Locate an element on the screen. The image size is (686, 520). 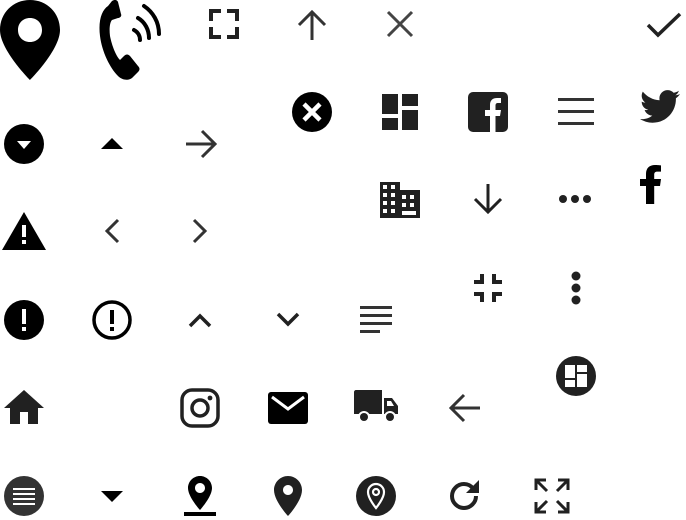
arrow-left-icon is located at coordinates (465, 408).